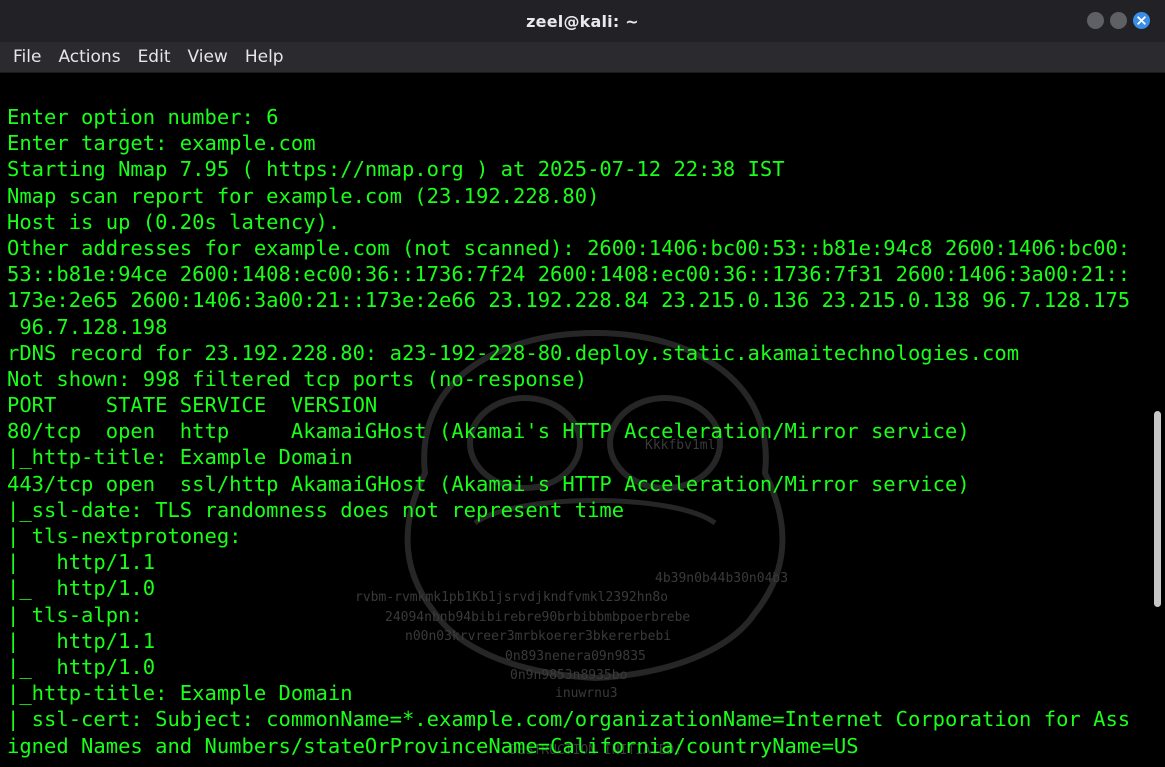  I want to click on close-icon, so click(1141, 20).